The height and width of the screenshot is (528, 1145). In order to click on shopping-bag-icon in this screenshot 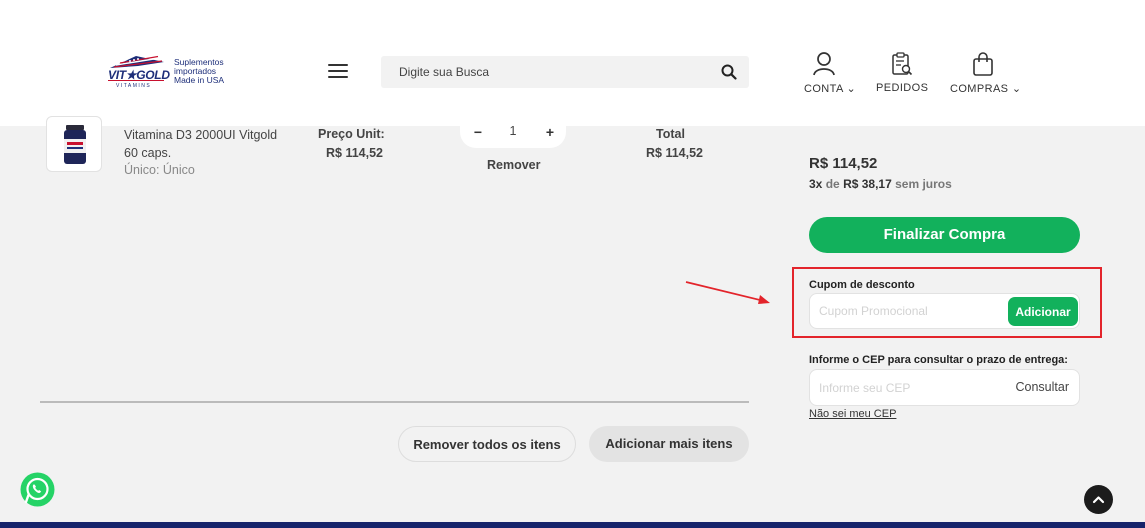, I will do `click(983, 64)`.